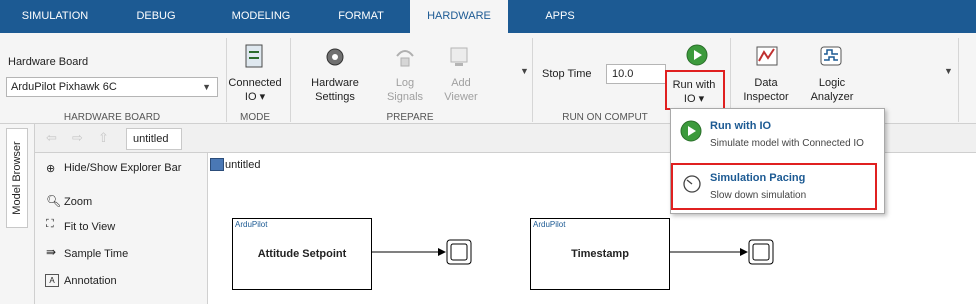  I want to click on play-icon, so click(697, 55).